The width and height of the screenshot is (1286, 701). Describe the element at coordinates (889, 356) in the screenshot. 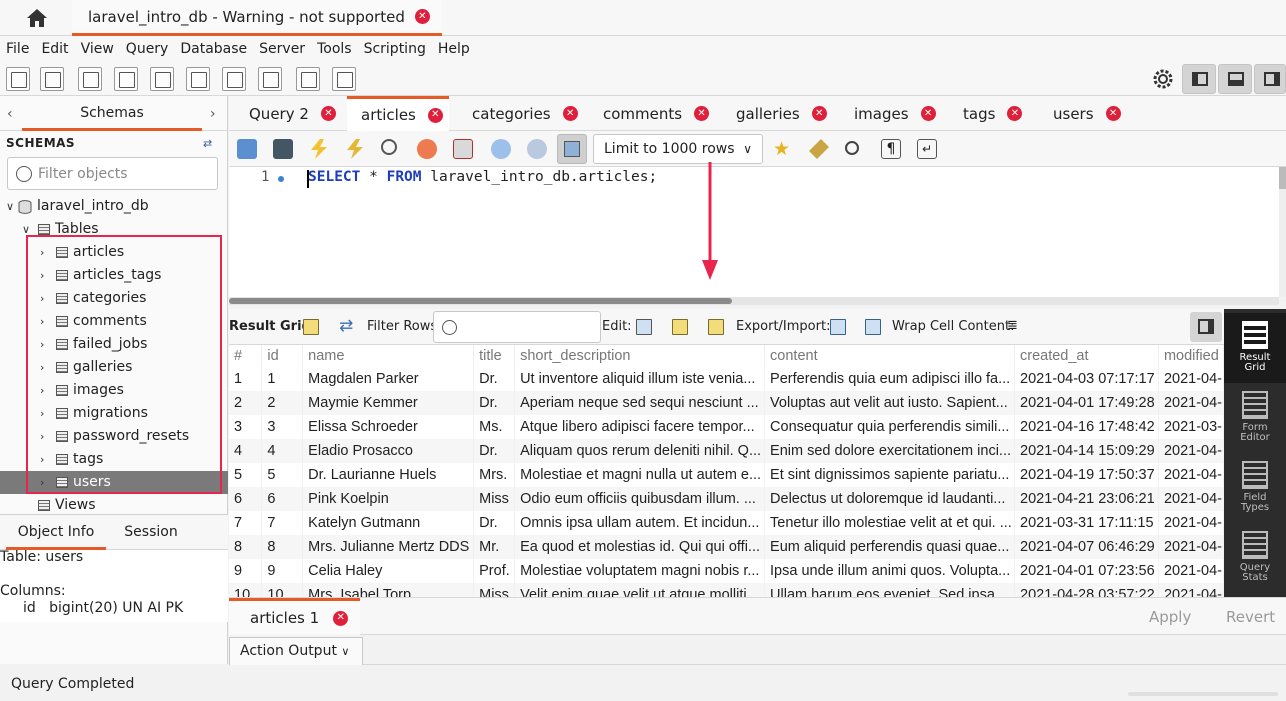

I see `column-header: content` at that location.